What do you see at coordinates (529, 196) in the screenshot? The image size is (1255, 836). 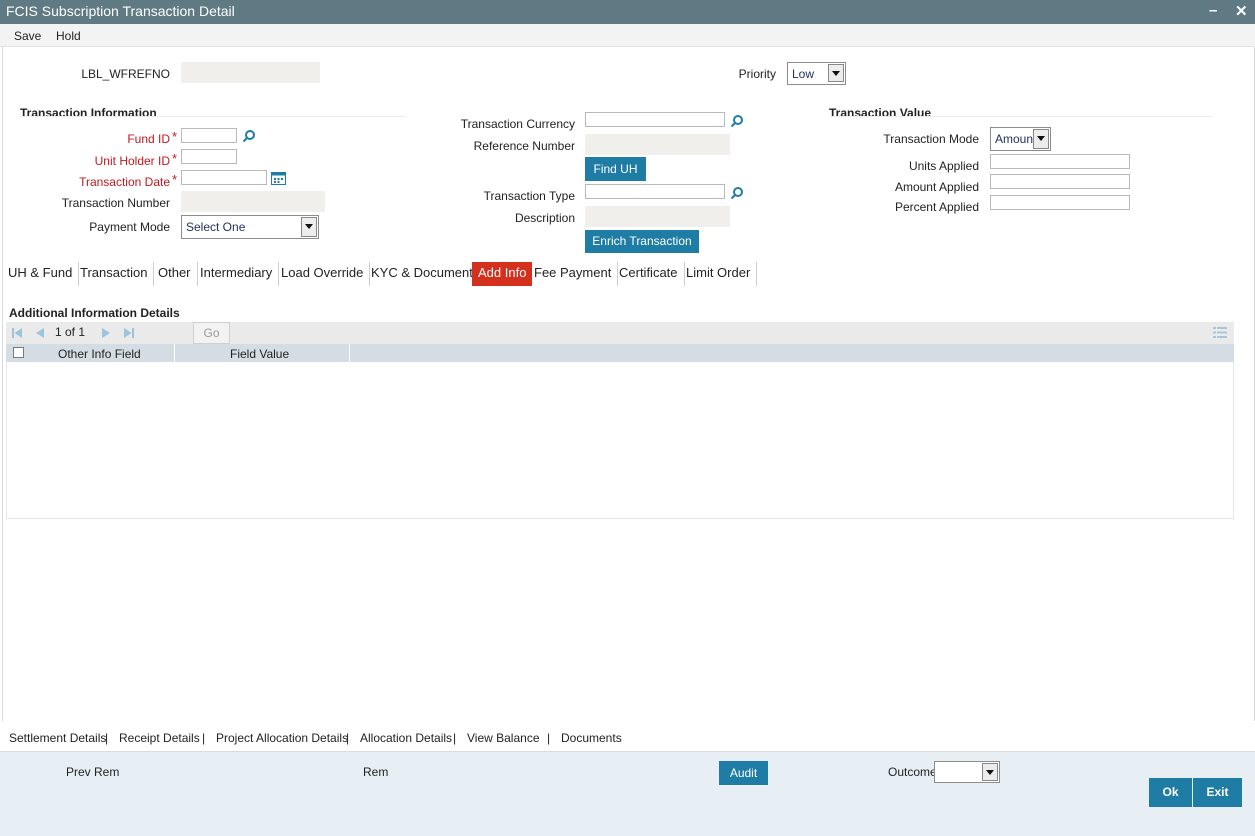 I see `transaction-type-label: Transaction Type` at bounding box center [529, 196].